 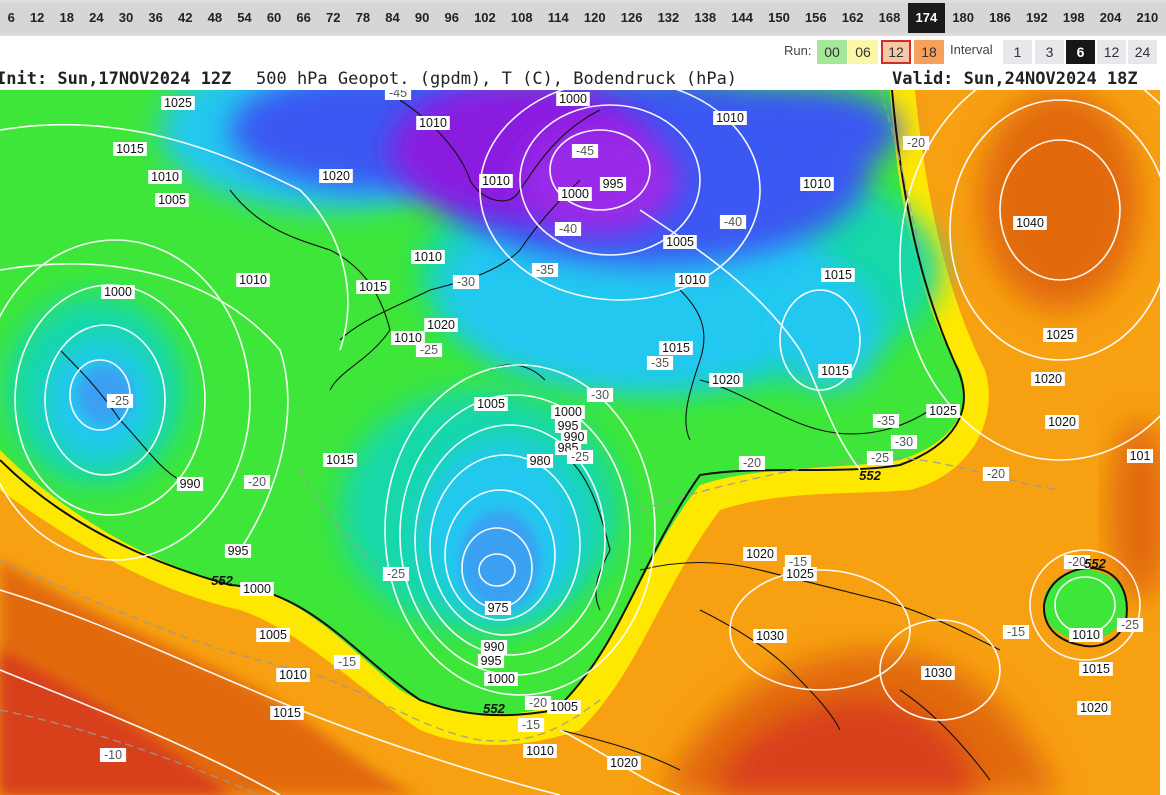 What do you see at coordinates (66, 18) in the screenshot?
I see `forecast-hour-18: 18` at bounding box center [66, 18].